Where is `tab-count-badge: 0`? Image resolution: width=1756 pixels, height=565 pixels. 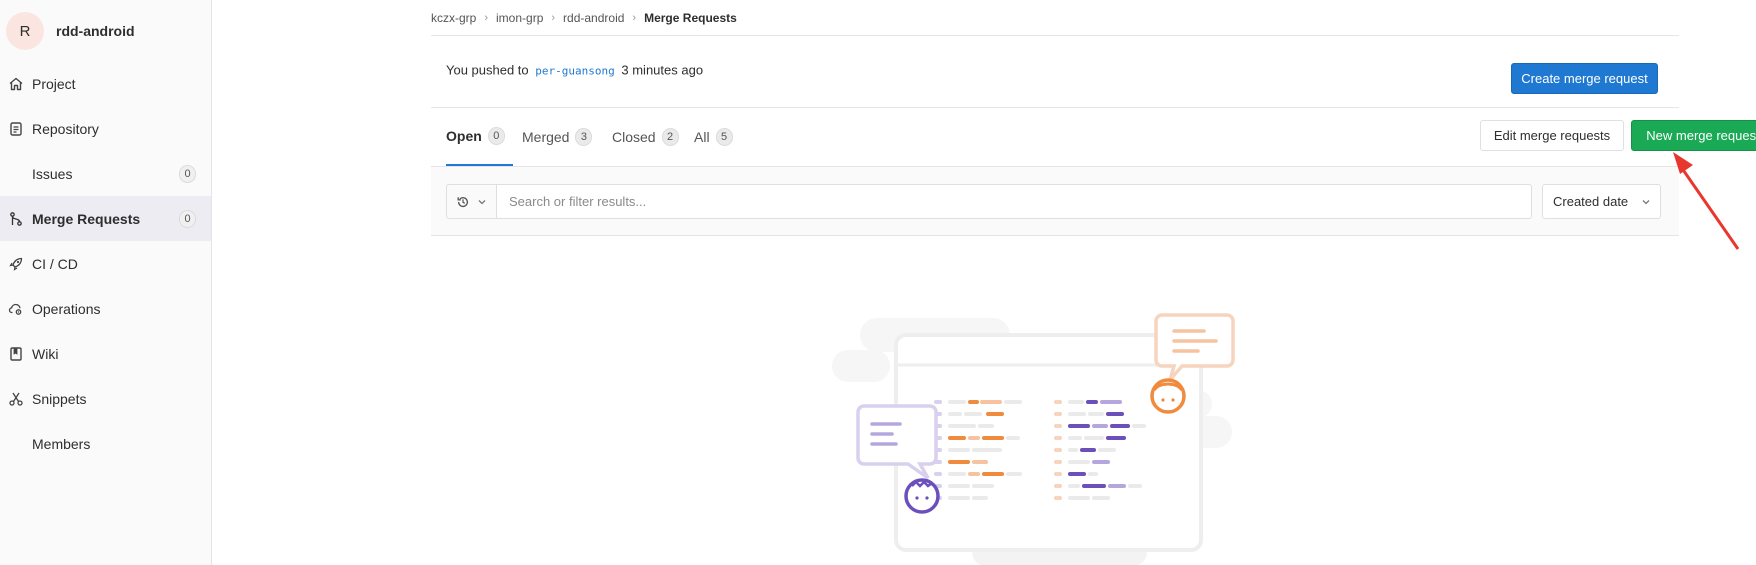
tab-count-badge: 0 is located at coordinates (496, 136).